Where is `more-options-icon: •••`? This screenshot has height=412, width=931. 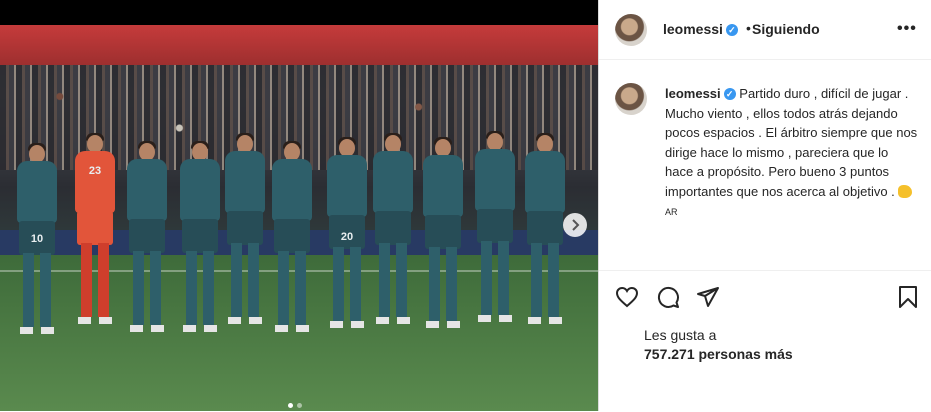 more-options-icon: ••• is located at coordinates (907, 29).